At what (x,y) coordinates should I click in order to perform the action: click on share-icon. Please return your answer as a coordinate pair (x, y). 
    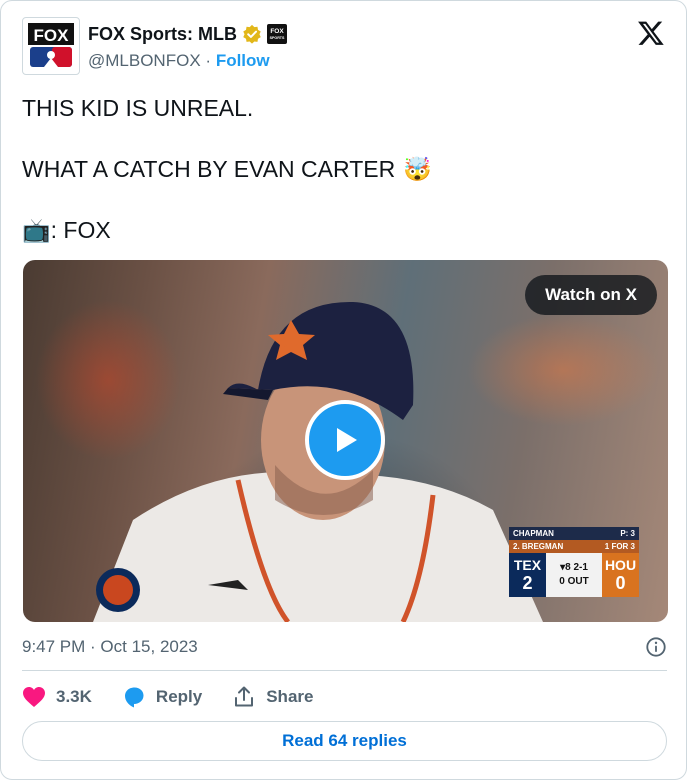
    Looking at the image, I should click on (244, 696).